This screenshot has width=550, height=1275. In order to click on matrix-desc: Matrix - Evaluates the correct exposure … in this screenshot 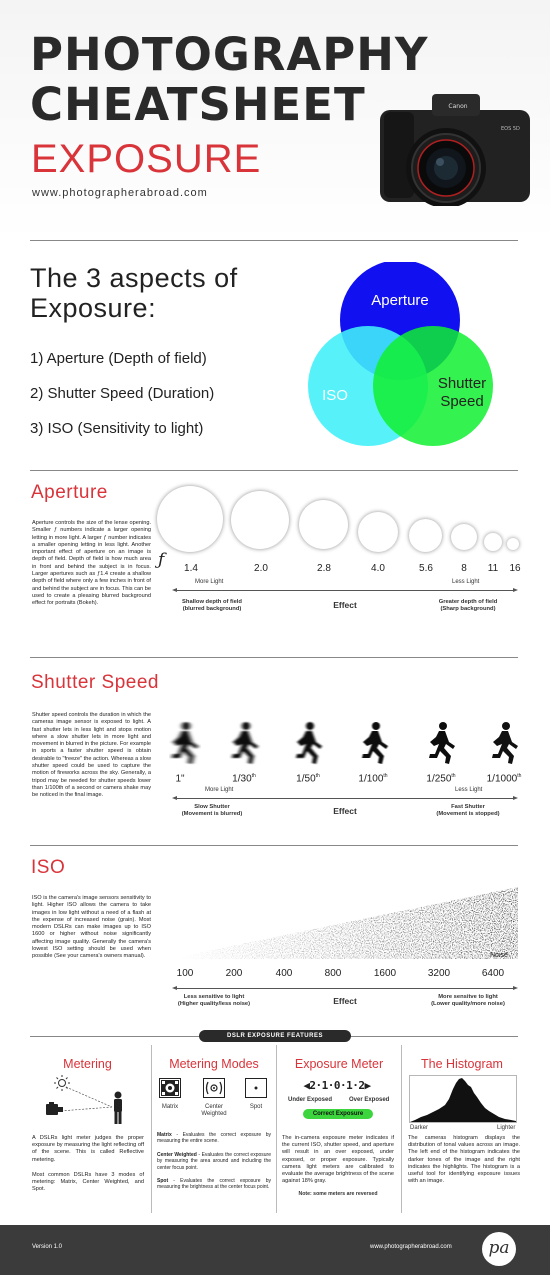, I will do `click(214, 1138)`.